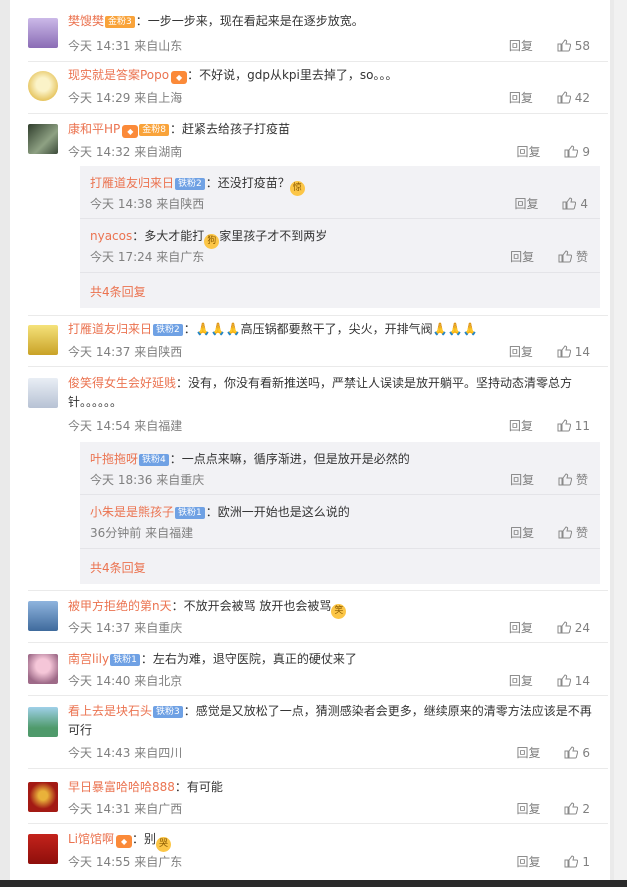  I want to click on like-button: 6, so click(577, 753).